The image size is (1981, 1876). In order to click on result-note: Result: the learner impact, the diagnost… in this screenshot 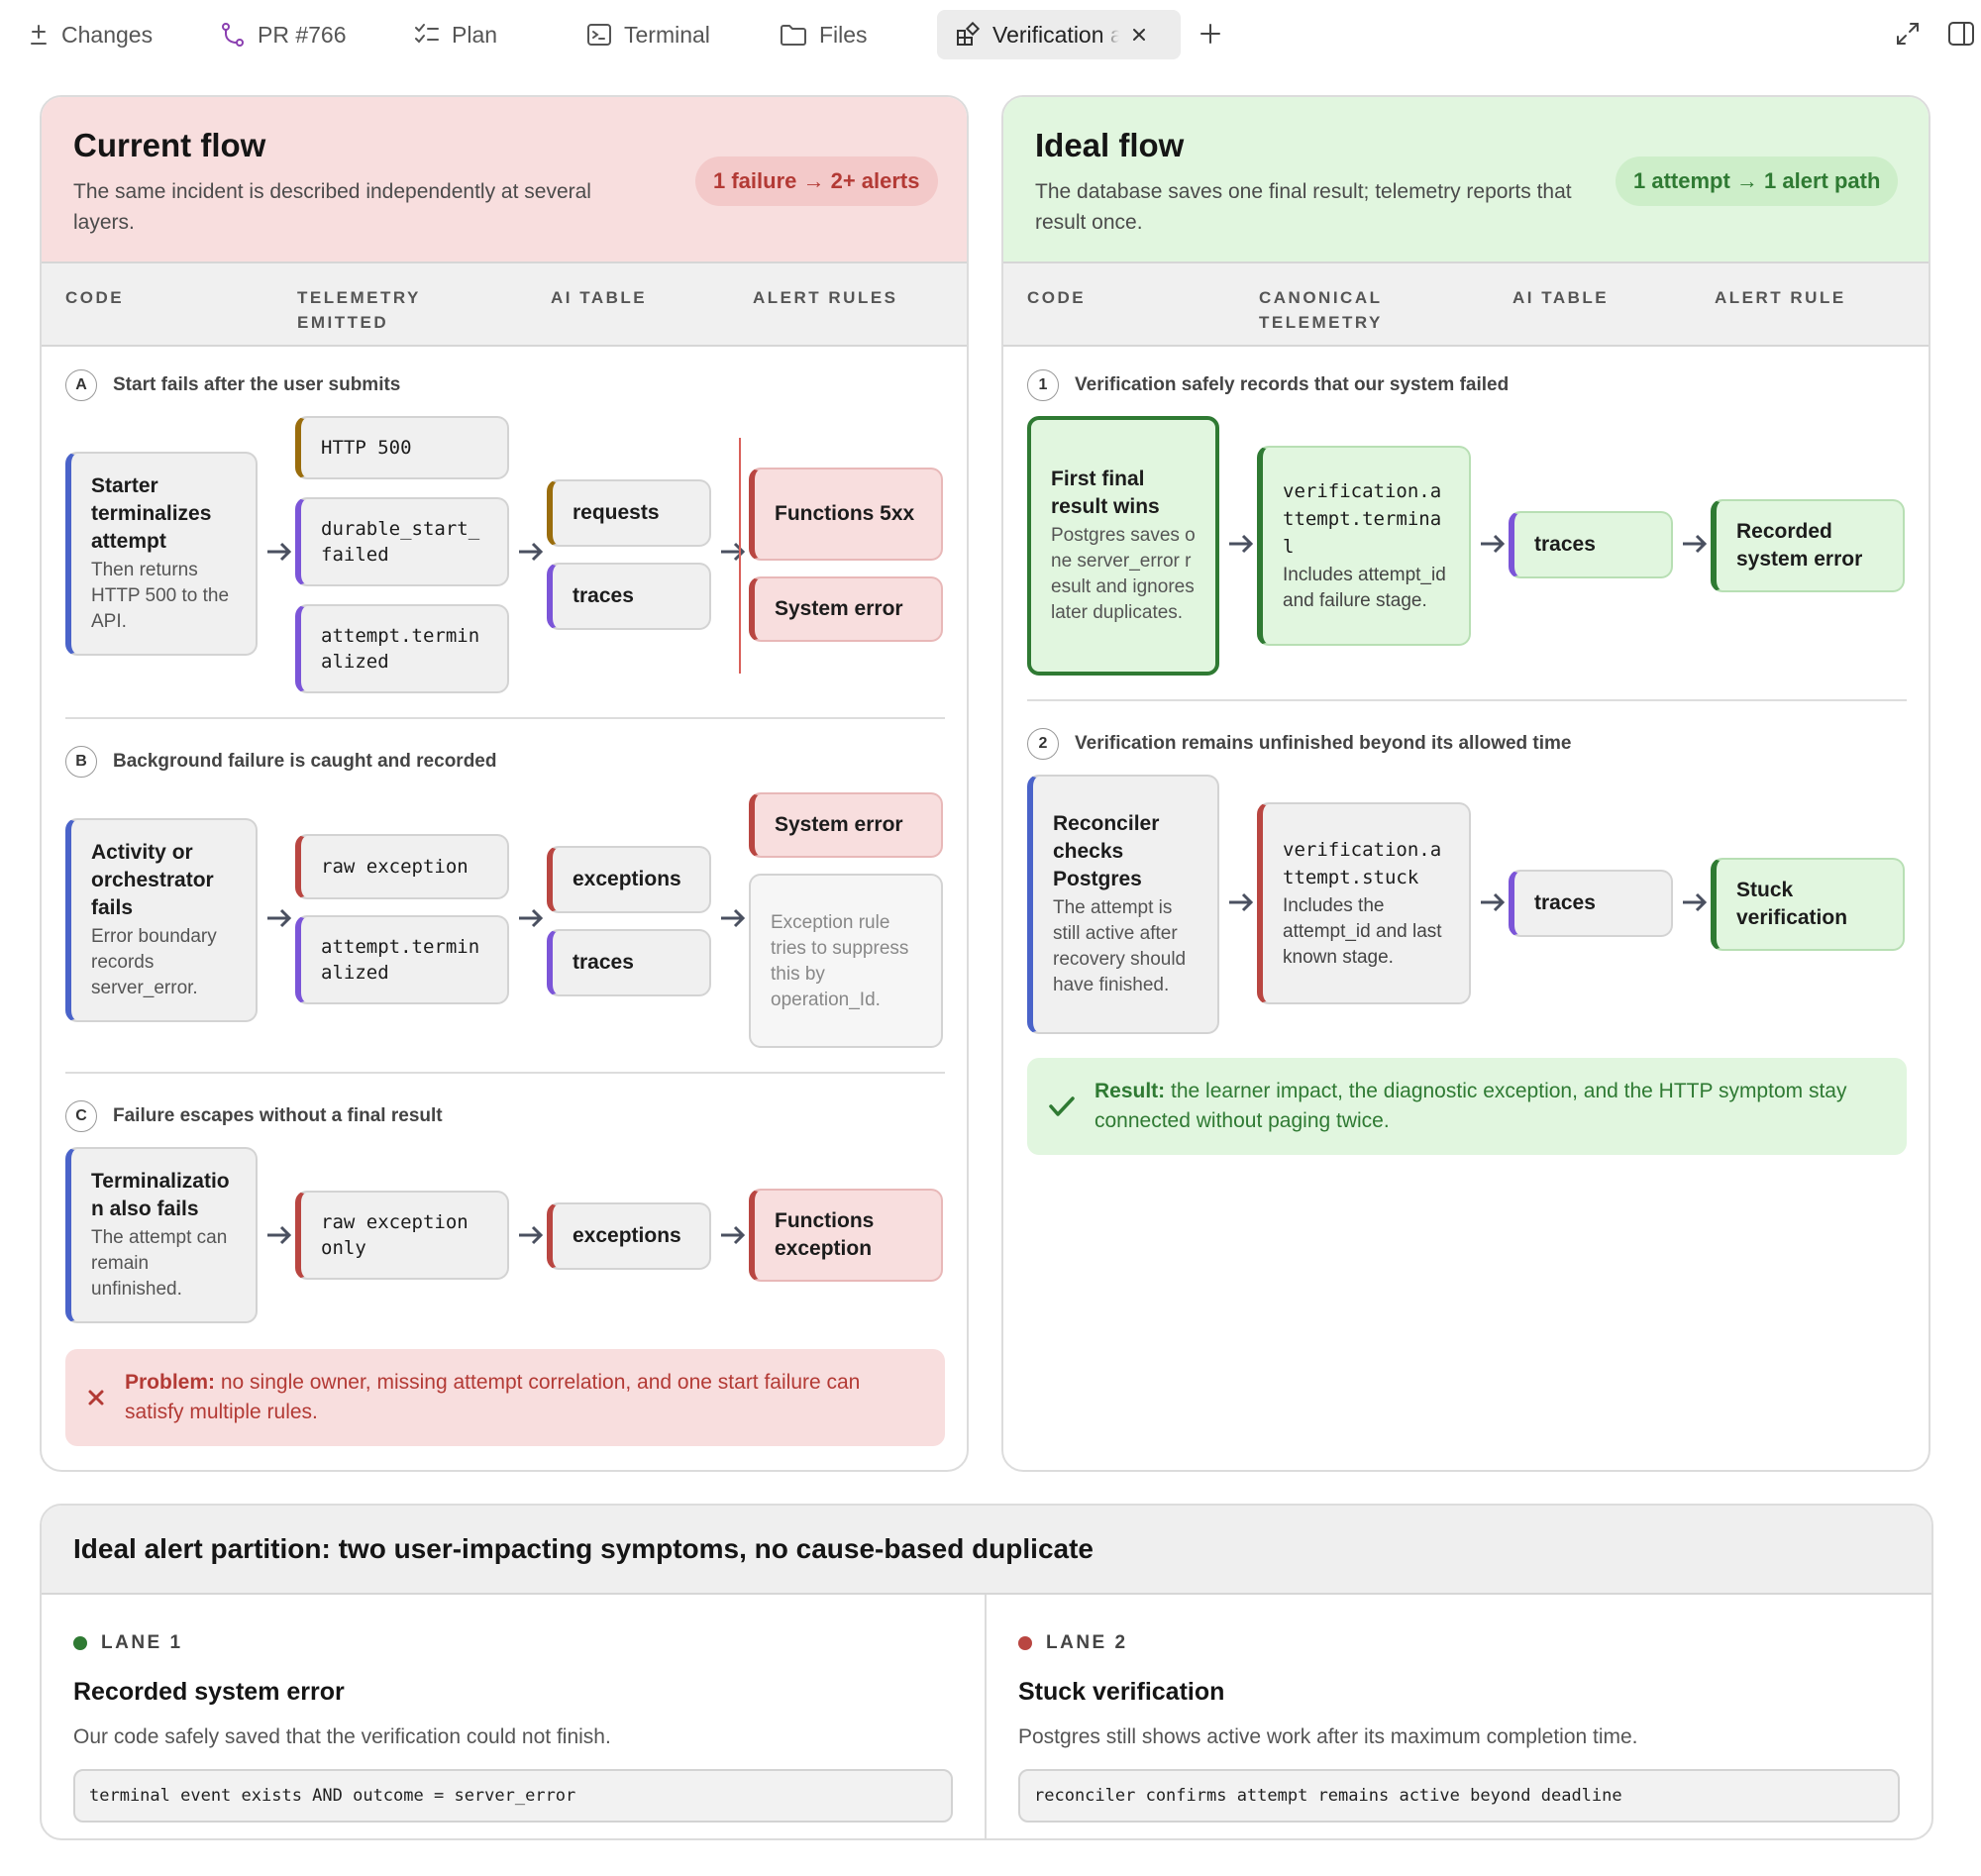, I will do `click(1467, 1106)`.